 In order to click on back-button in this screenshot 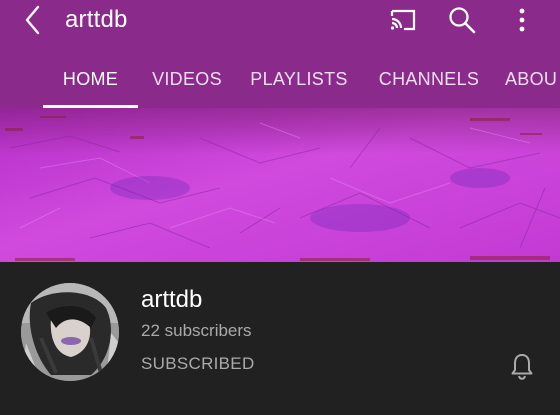, I will do `click(32, 20)`.